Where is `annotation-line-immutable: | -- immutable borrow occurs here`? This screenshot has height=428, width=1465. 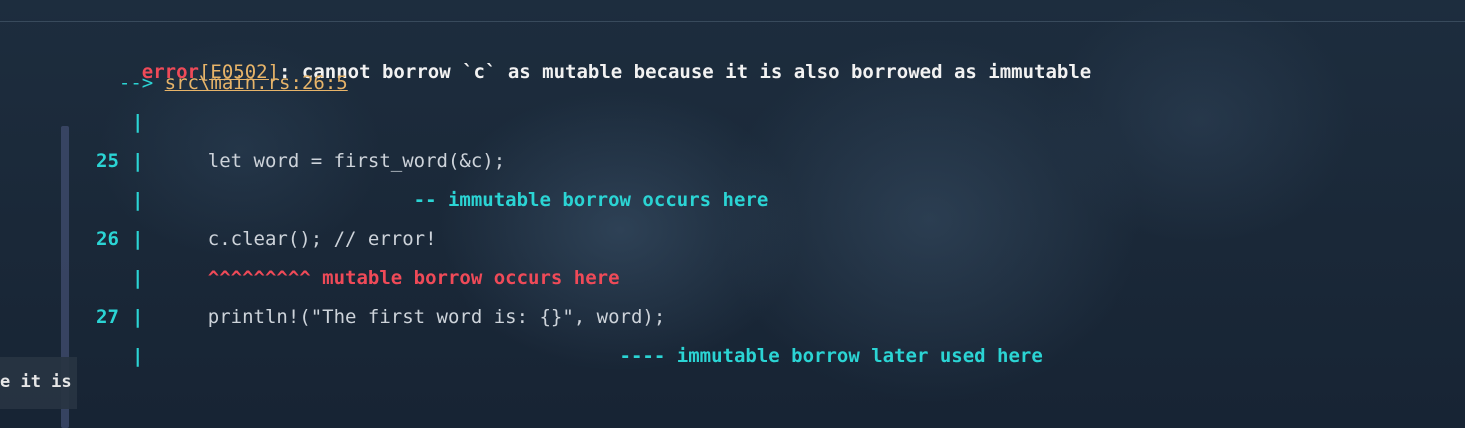 annotation-line-immutable: | -- immutable borrow occurs here is located at coordinates (593, 205).